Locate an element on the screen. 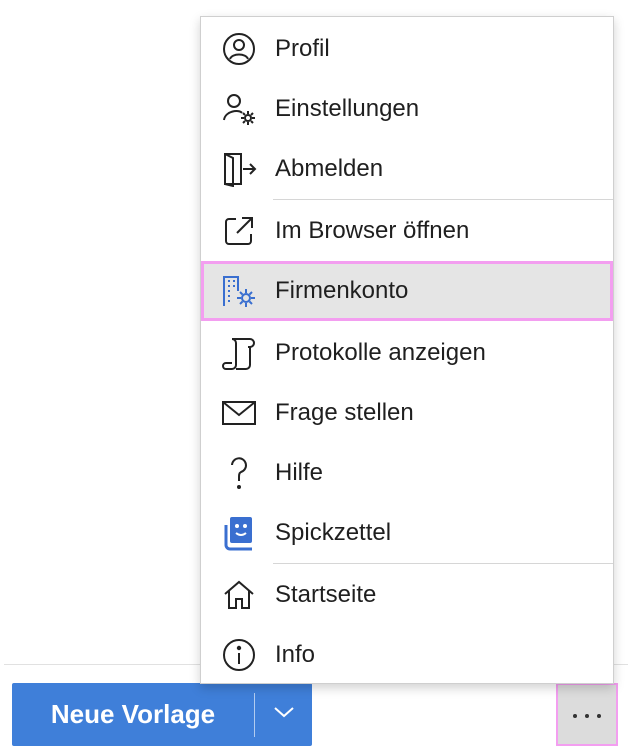 Image resolution: width=632 pixels, height=756 pixels. menu-item-label: Einstellungen is located at coordinates (347, 108).